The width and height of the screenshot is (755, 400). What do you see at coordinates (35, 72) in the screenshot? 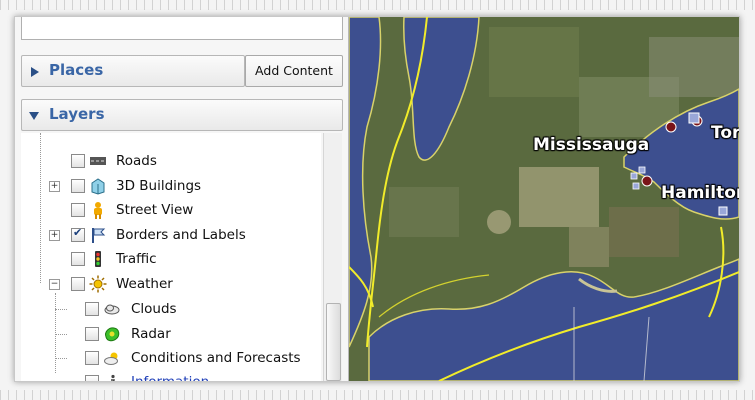
I see `expand-arrow-icon` at bounding box center [35, 72].